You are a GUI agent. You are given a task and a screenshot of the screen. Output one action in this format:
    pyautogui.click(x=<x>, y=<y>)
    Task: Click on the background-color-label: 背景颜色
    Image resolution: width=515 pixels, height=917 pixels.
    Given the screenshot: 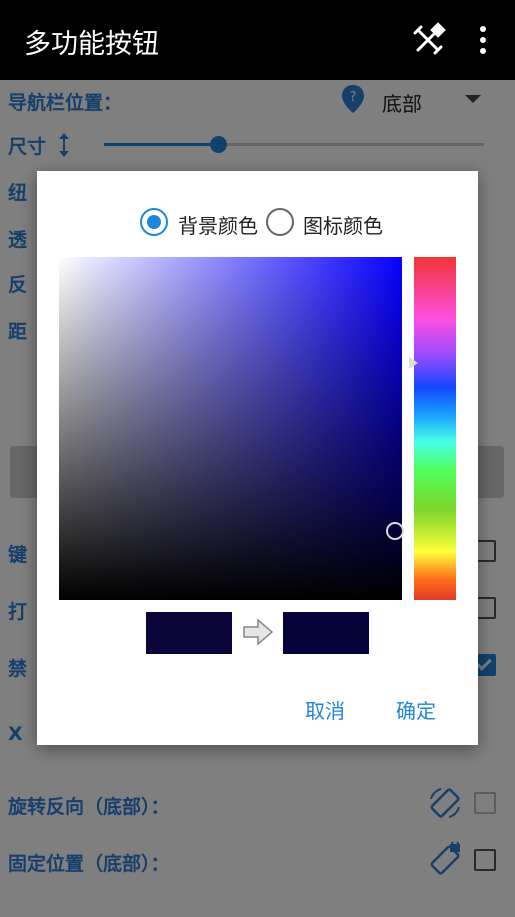 What is the action you would take?
    pyautogui.click(x=218, y=224)
    